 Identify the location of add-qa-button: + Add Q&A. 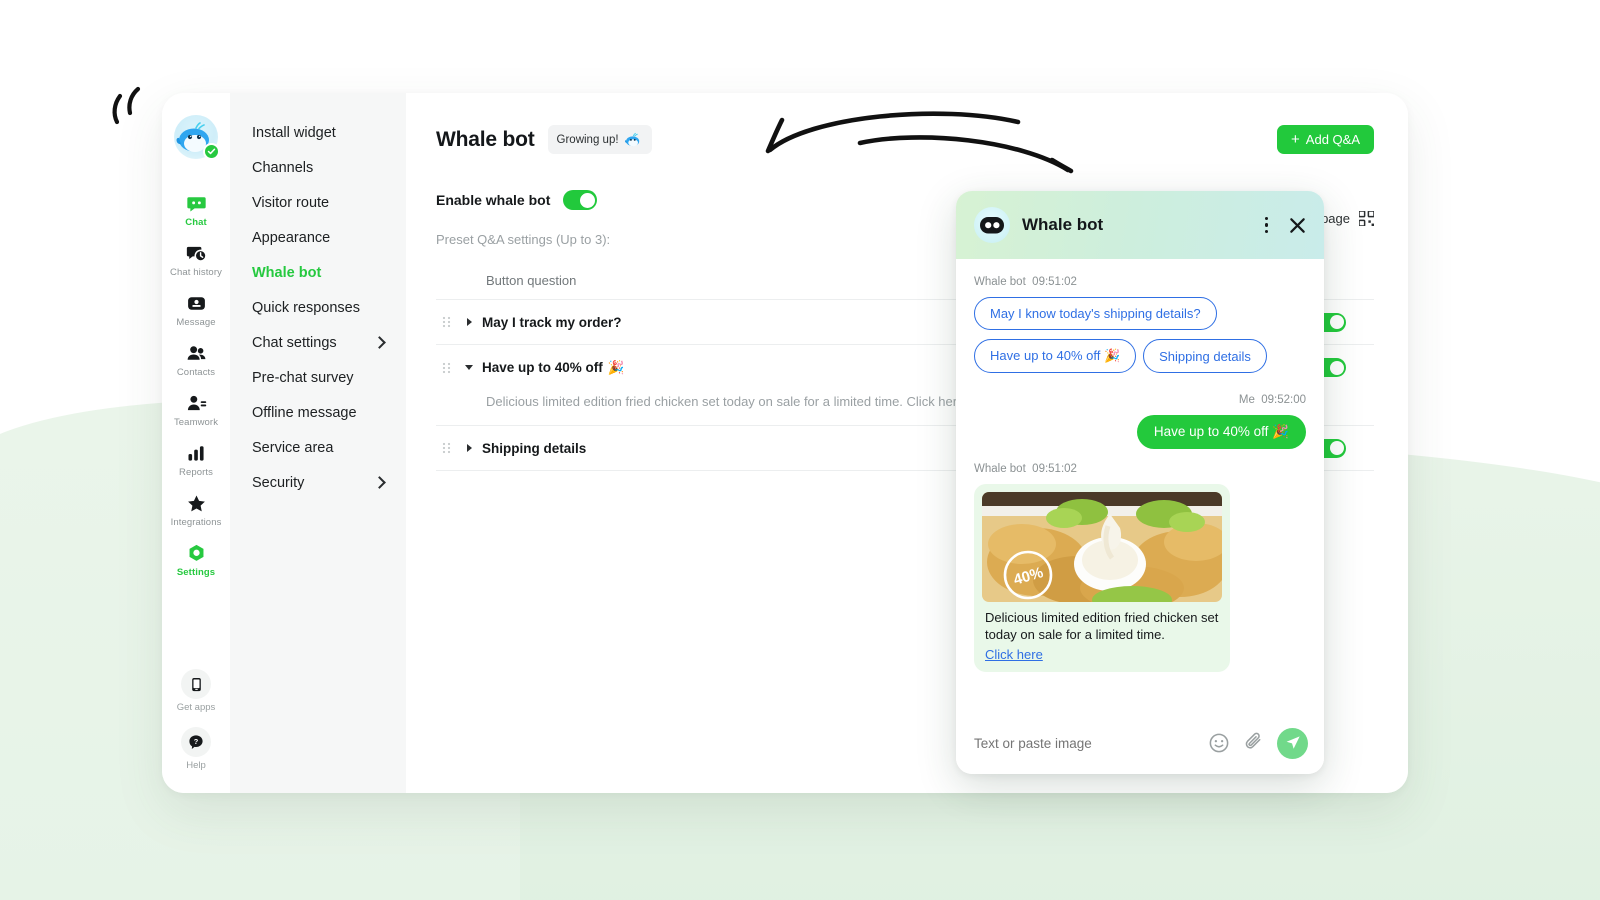
(1325, 139).